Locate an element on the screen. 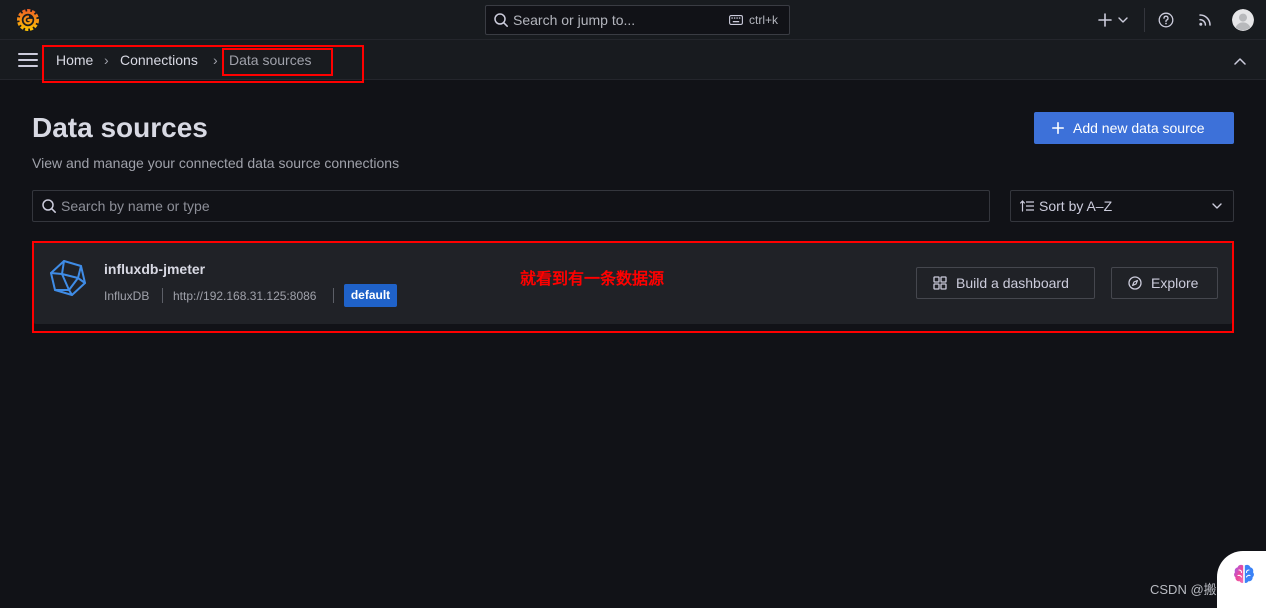 This screenshot has width=1266, height=608. news-button is located at coordinates (1205, 20).